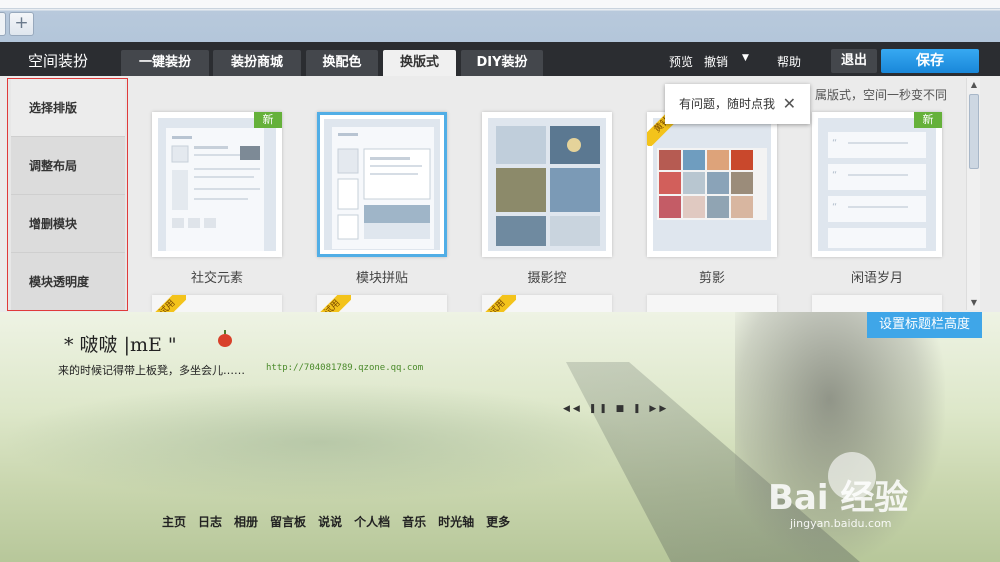 The height and width of the screenshot is (562, 1000). What do you see at coordinates (973, 194) in the screenshot?
I see `panel-scrollbar: ▲ ▼` at bounding box center [973, 194].